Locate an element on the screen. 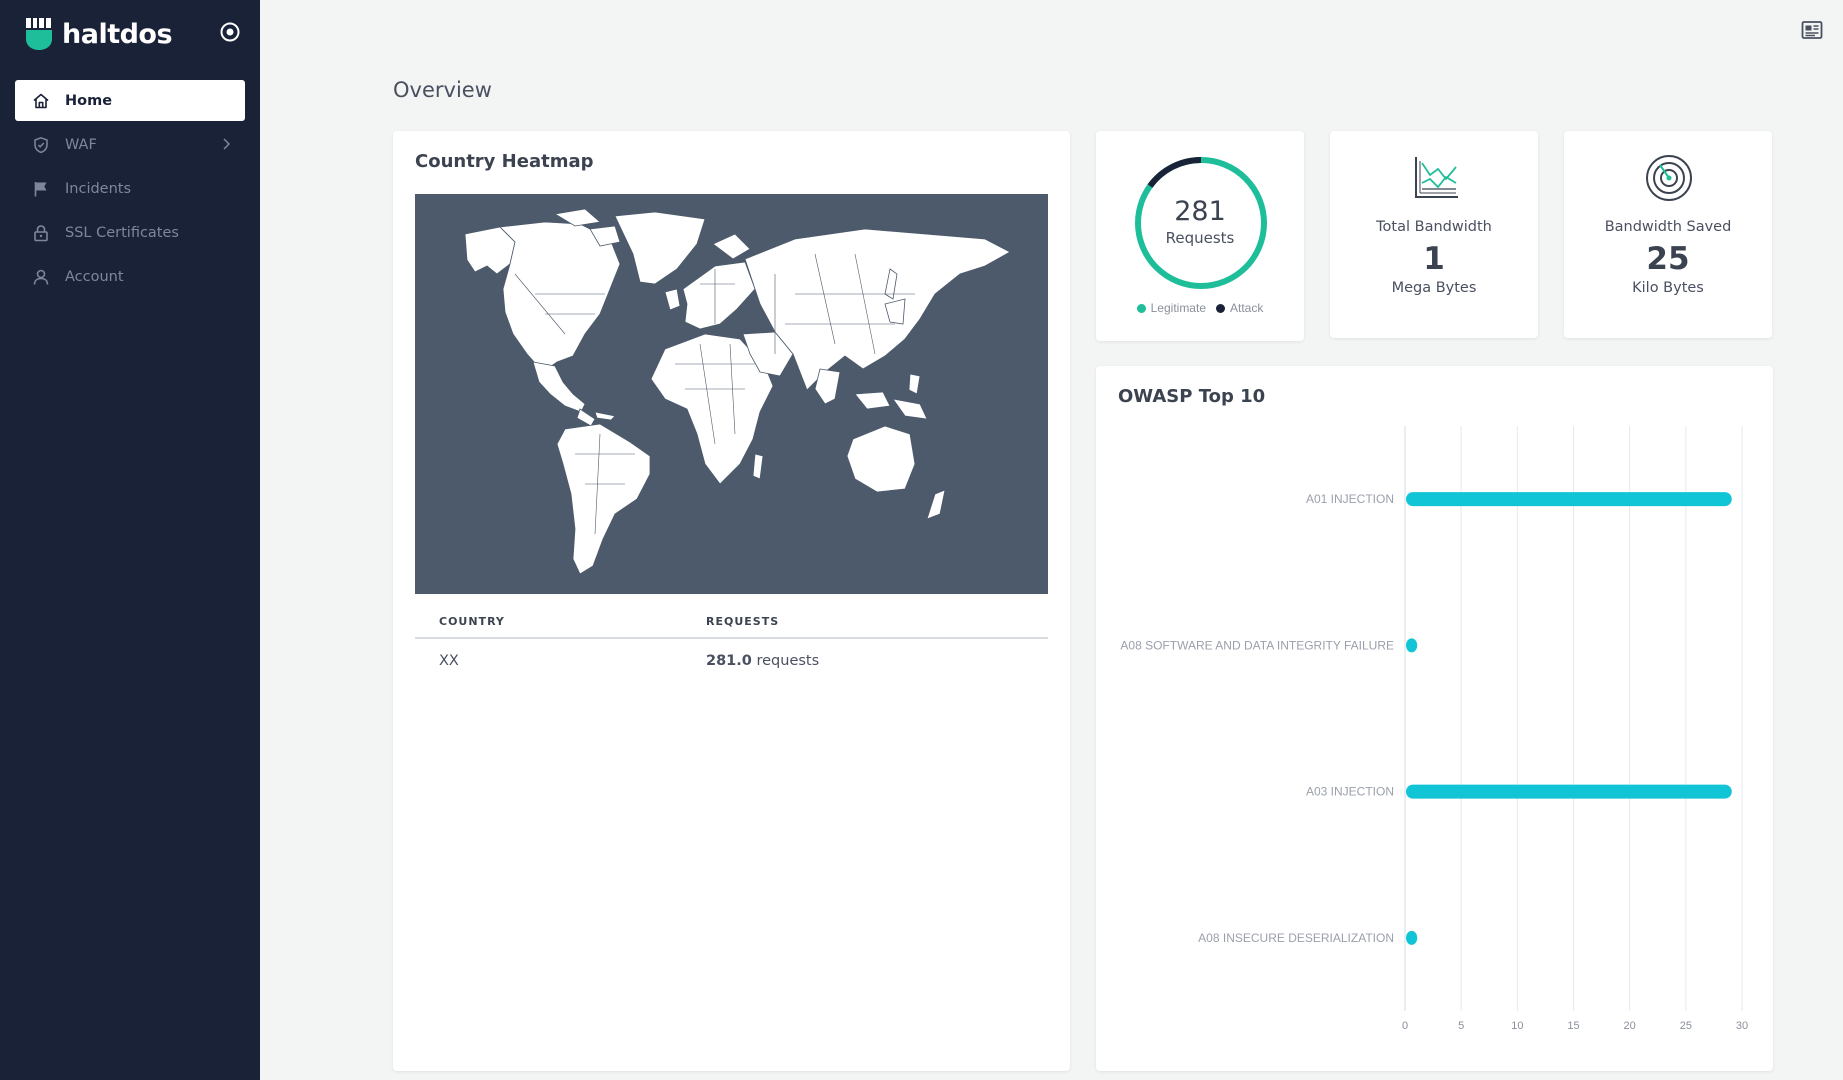 The height and width of the screenshot is (1080, 1843). card-title: OWASP Top 10 is located at coordinates (1192, 396).